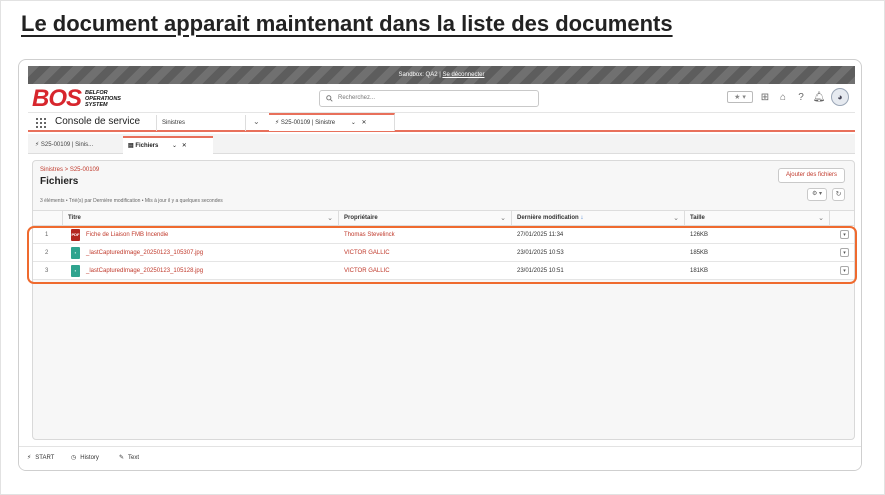  I want to click on bos-logo: BOS BELFOR OPERATIONS SYSTEM, so click(76, 99).